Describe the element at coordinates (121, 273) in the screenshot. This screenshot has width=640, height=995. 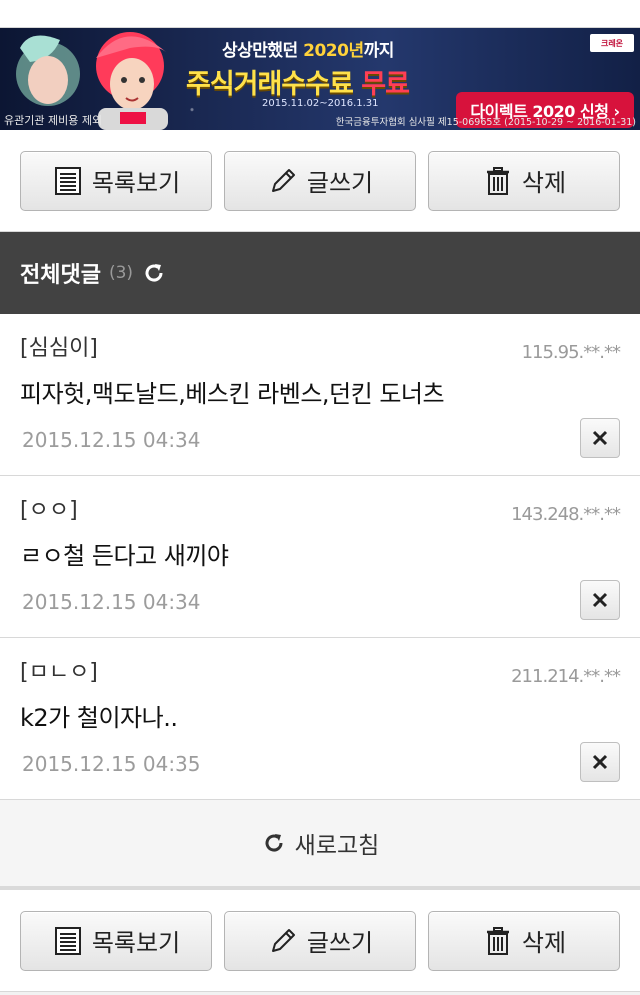
I see `comments-count: (3)` at that location.